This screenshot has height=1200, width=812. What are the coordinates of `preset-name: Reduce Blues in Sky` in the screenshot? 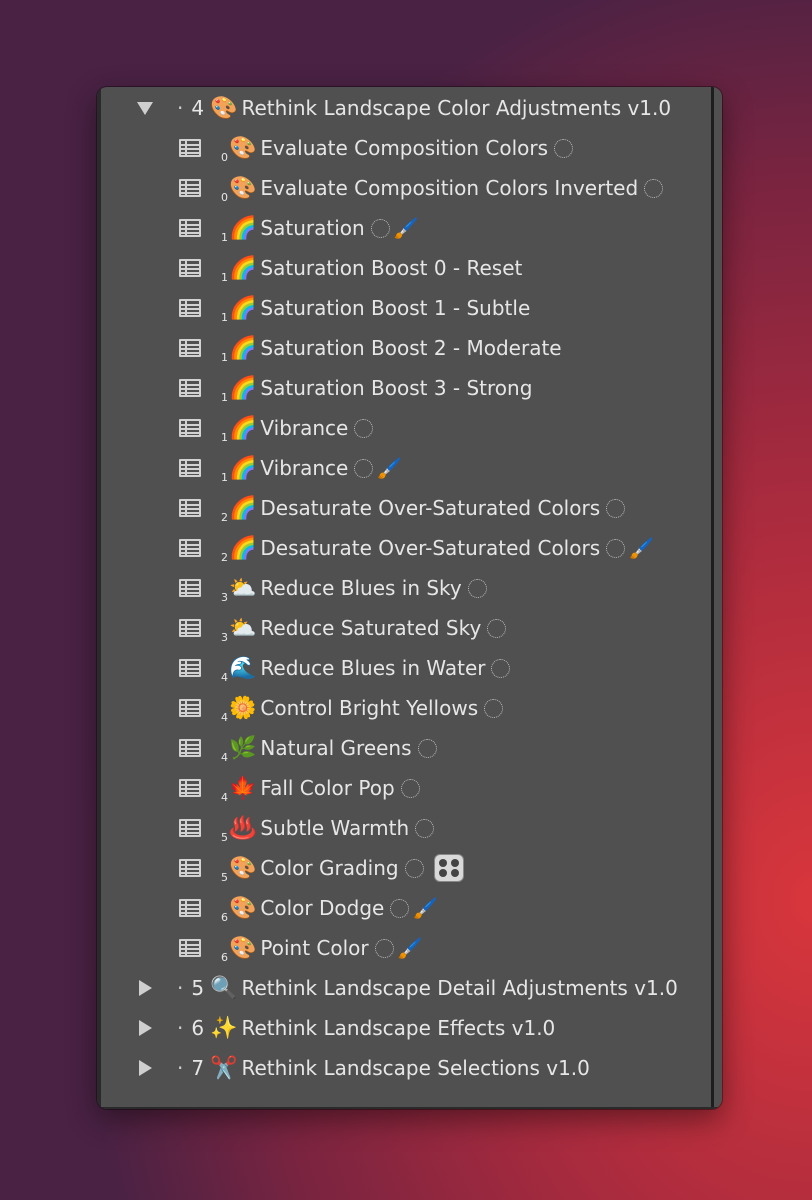 It's located at (361, 588).